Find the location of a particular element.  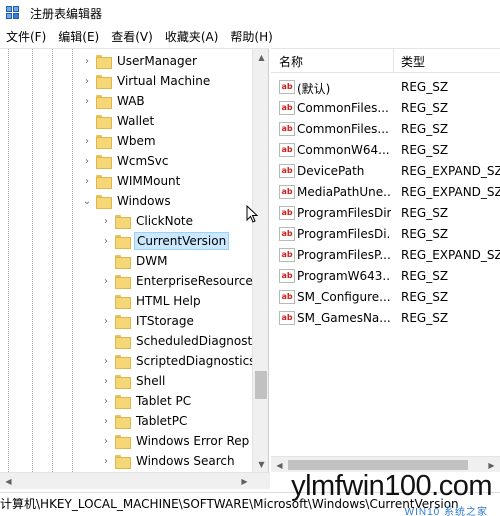

value-type: REG_EXPAND_SZ is located at coordinates (450, 192).